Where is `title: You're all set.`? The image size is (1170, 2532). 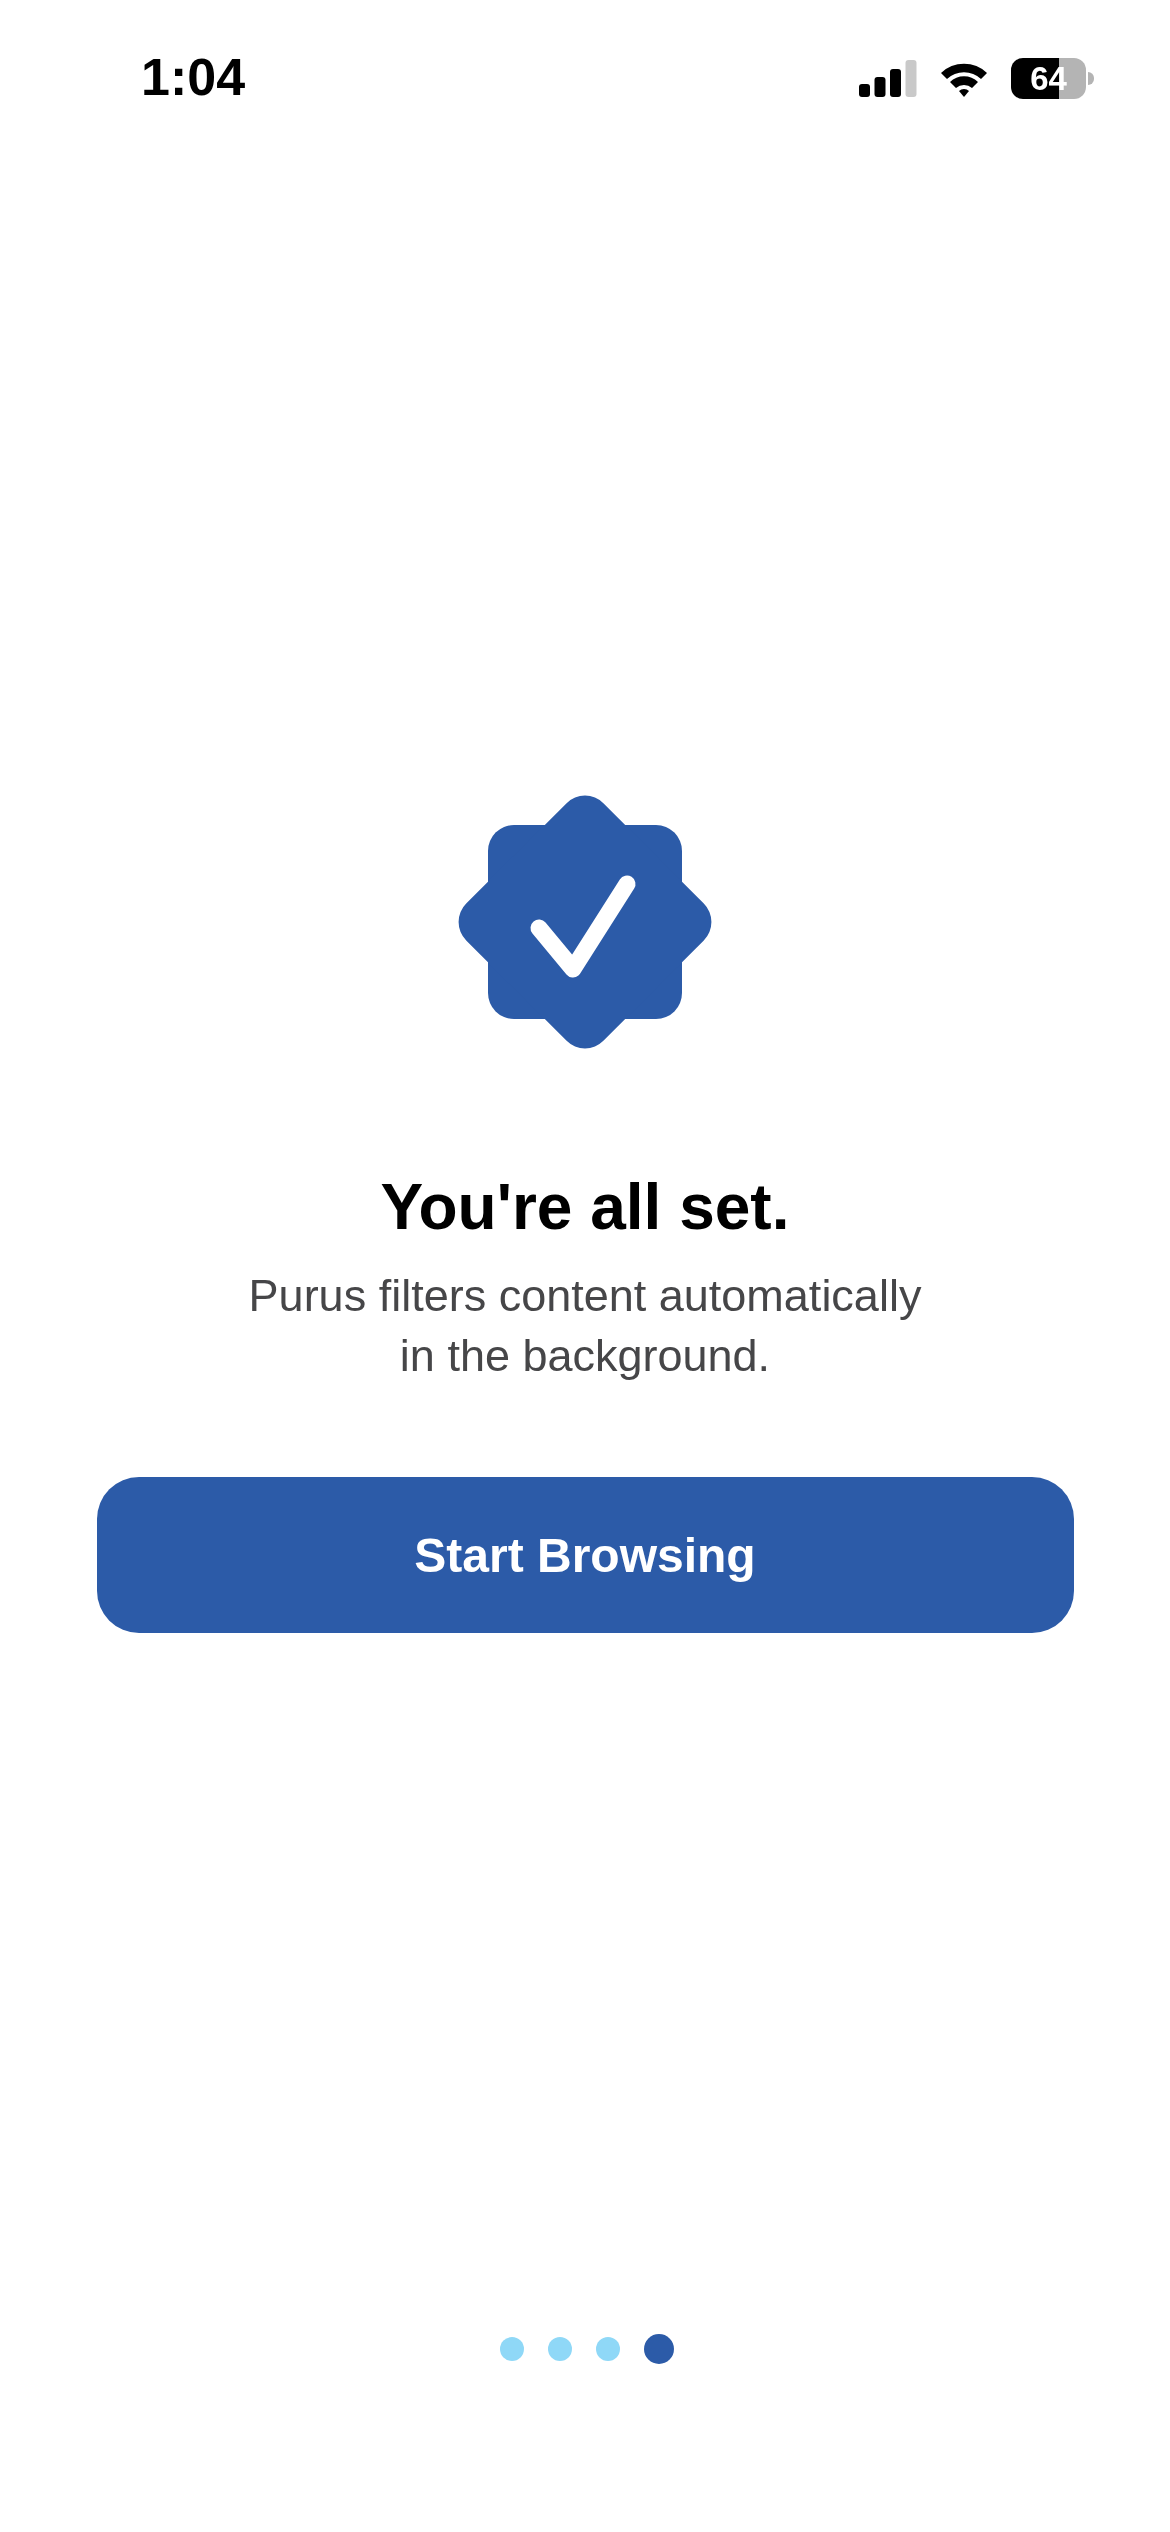 title: You're all set. is located at coordinates (585, 1207).